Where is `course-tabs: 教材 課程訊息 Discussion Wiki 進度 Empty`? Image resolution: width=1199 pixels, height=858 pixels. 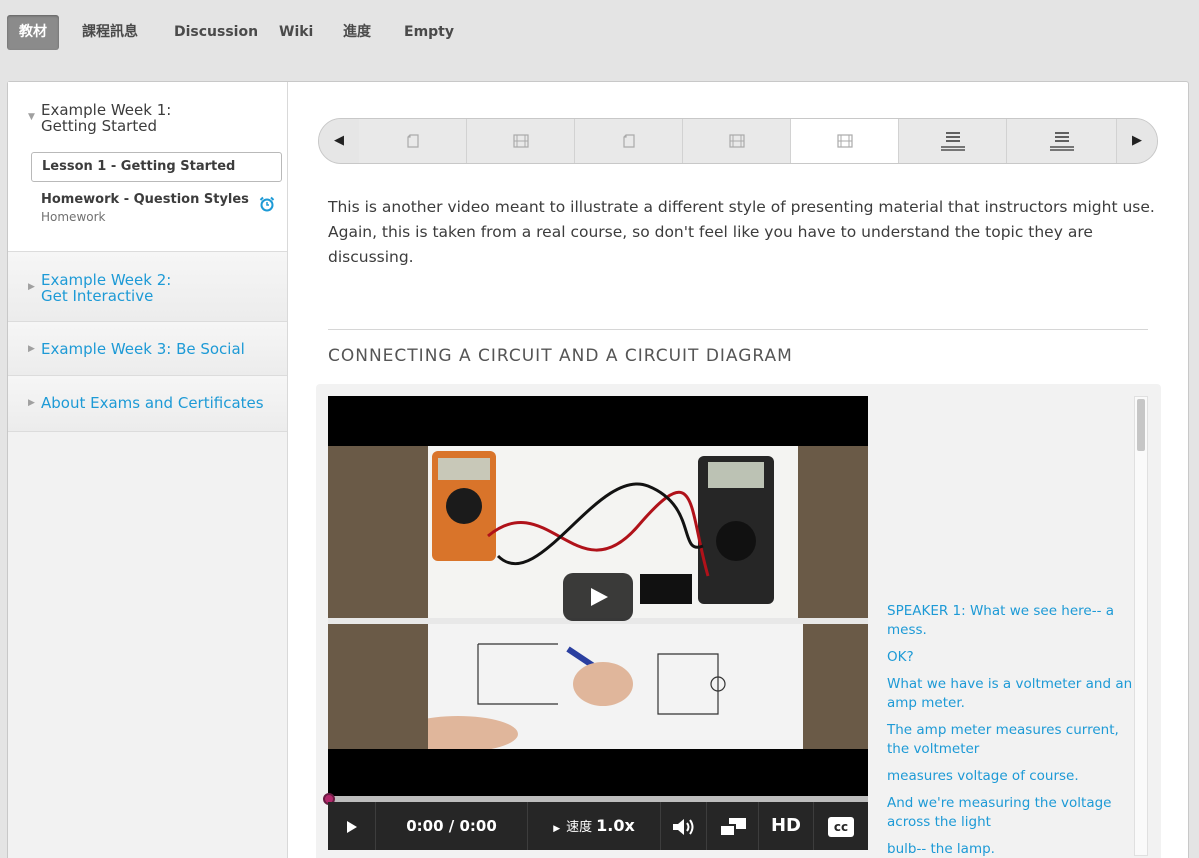 course-tabs: 教材 課程訊息 Discussion Wiki 進度 Empty is located at coordinates (599, 40).